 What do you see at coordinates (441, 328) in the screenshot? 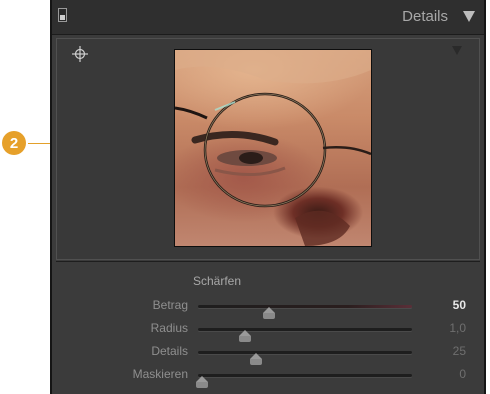
I see `slider-value: 1,0` at bounding box center [441, 328].